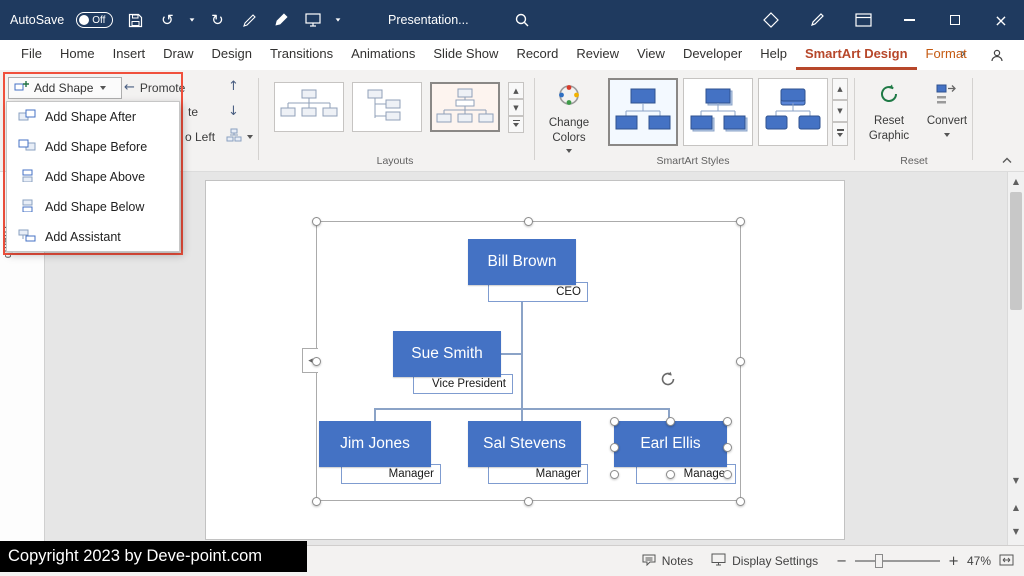  Describe the element at coordinates (522, 262) in the screenshot. I see `org-node-ceo: Bill Brown` at that location.